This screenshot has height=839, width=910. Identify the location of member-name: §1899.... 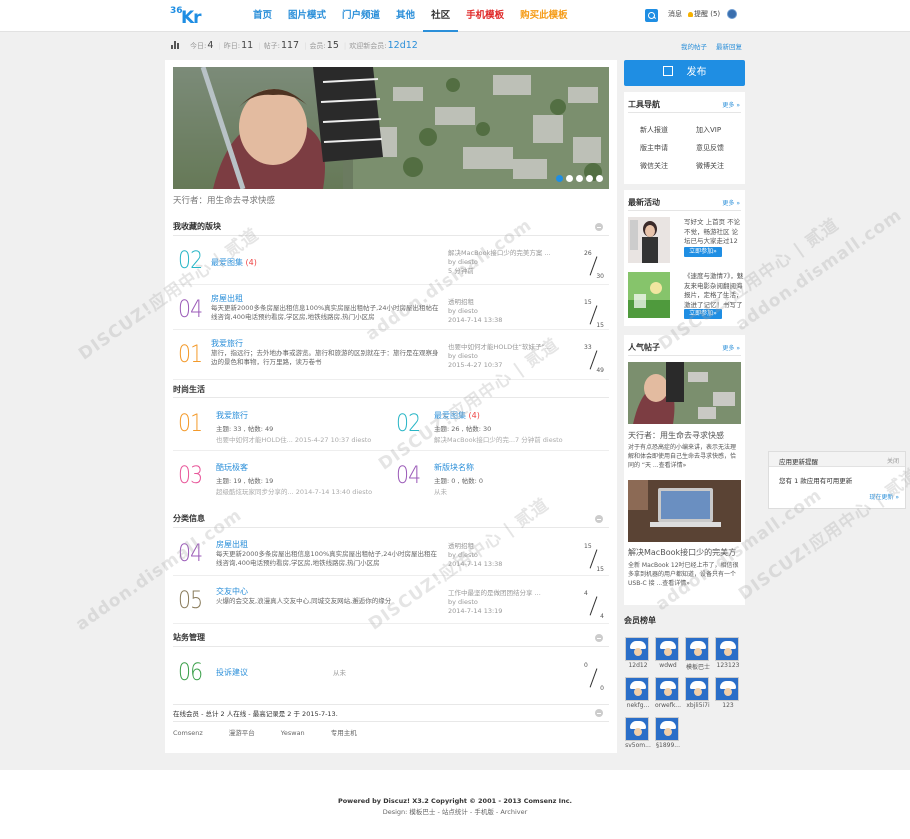
(668, 745).